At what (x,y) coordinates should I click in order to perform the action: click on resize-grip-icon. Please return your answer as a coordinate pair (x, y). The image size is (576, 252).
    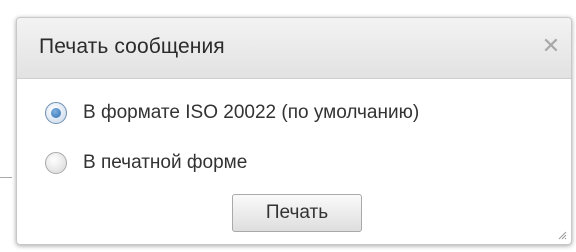
    Looking at the image, I should click on (562, 235).